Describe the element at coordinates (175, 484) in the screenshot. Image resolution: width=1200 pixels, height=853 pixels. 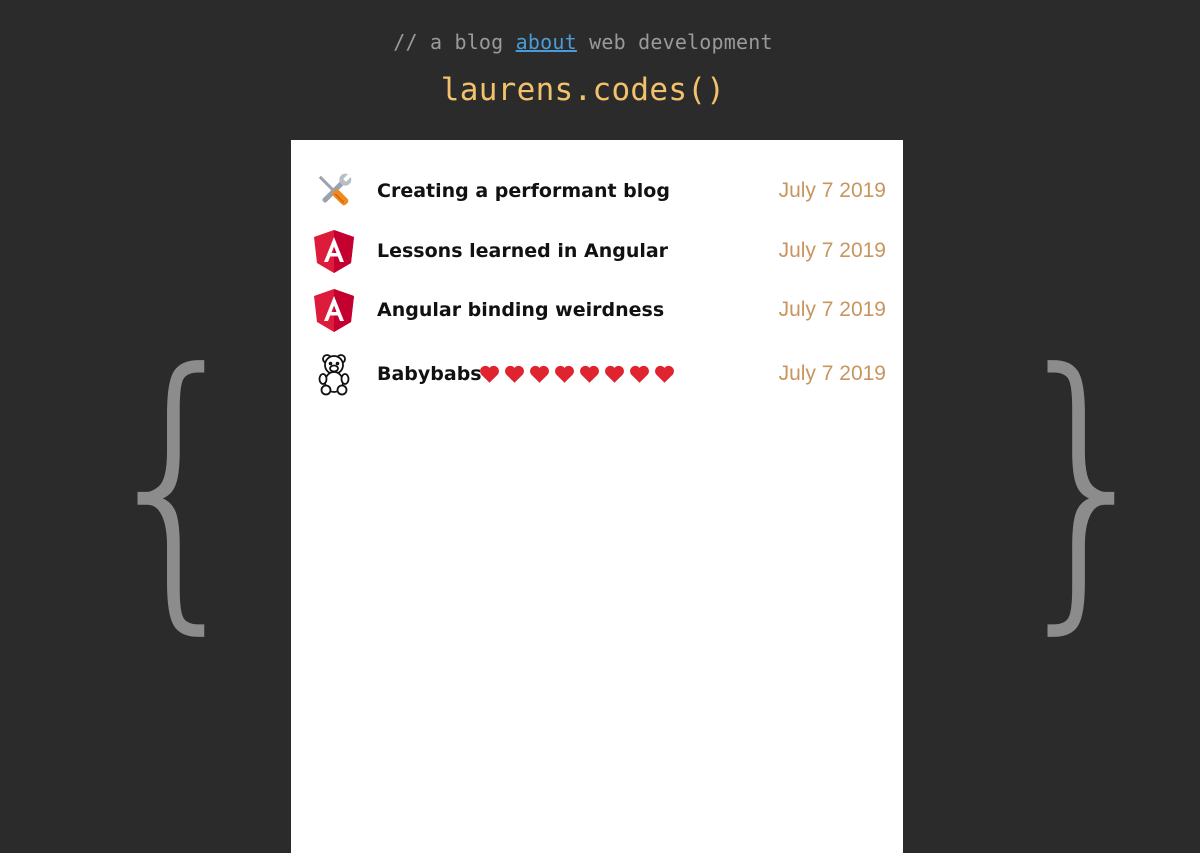
I see `left-brace-decoration: {` at that location.